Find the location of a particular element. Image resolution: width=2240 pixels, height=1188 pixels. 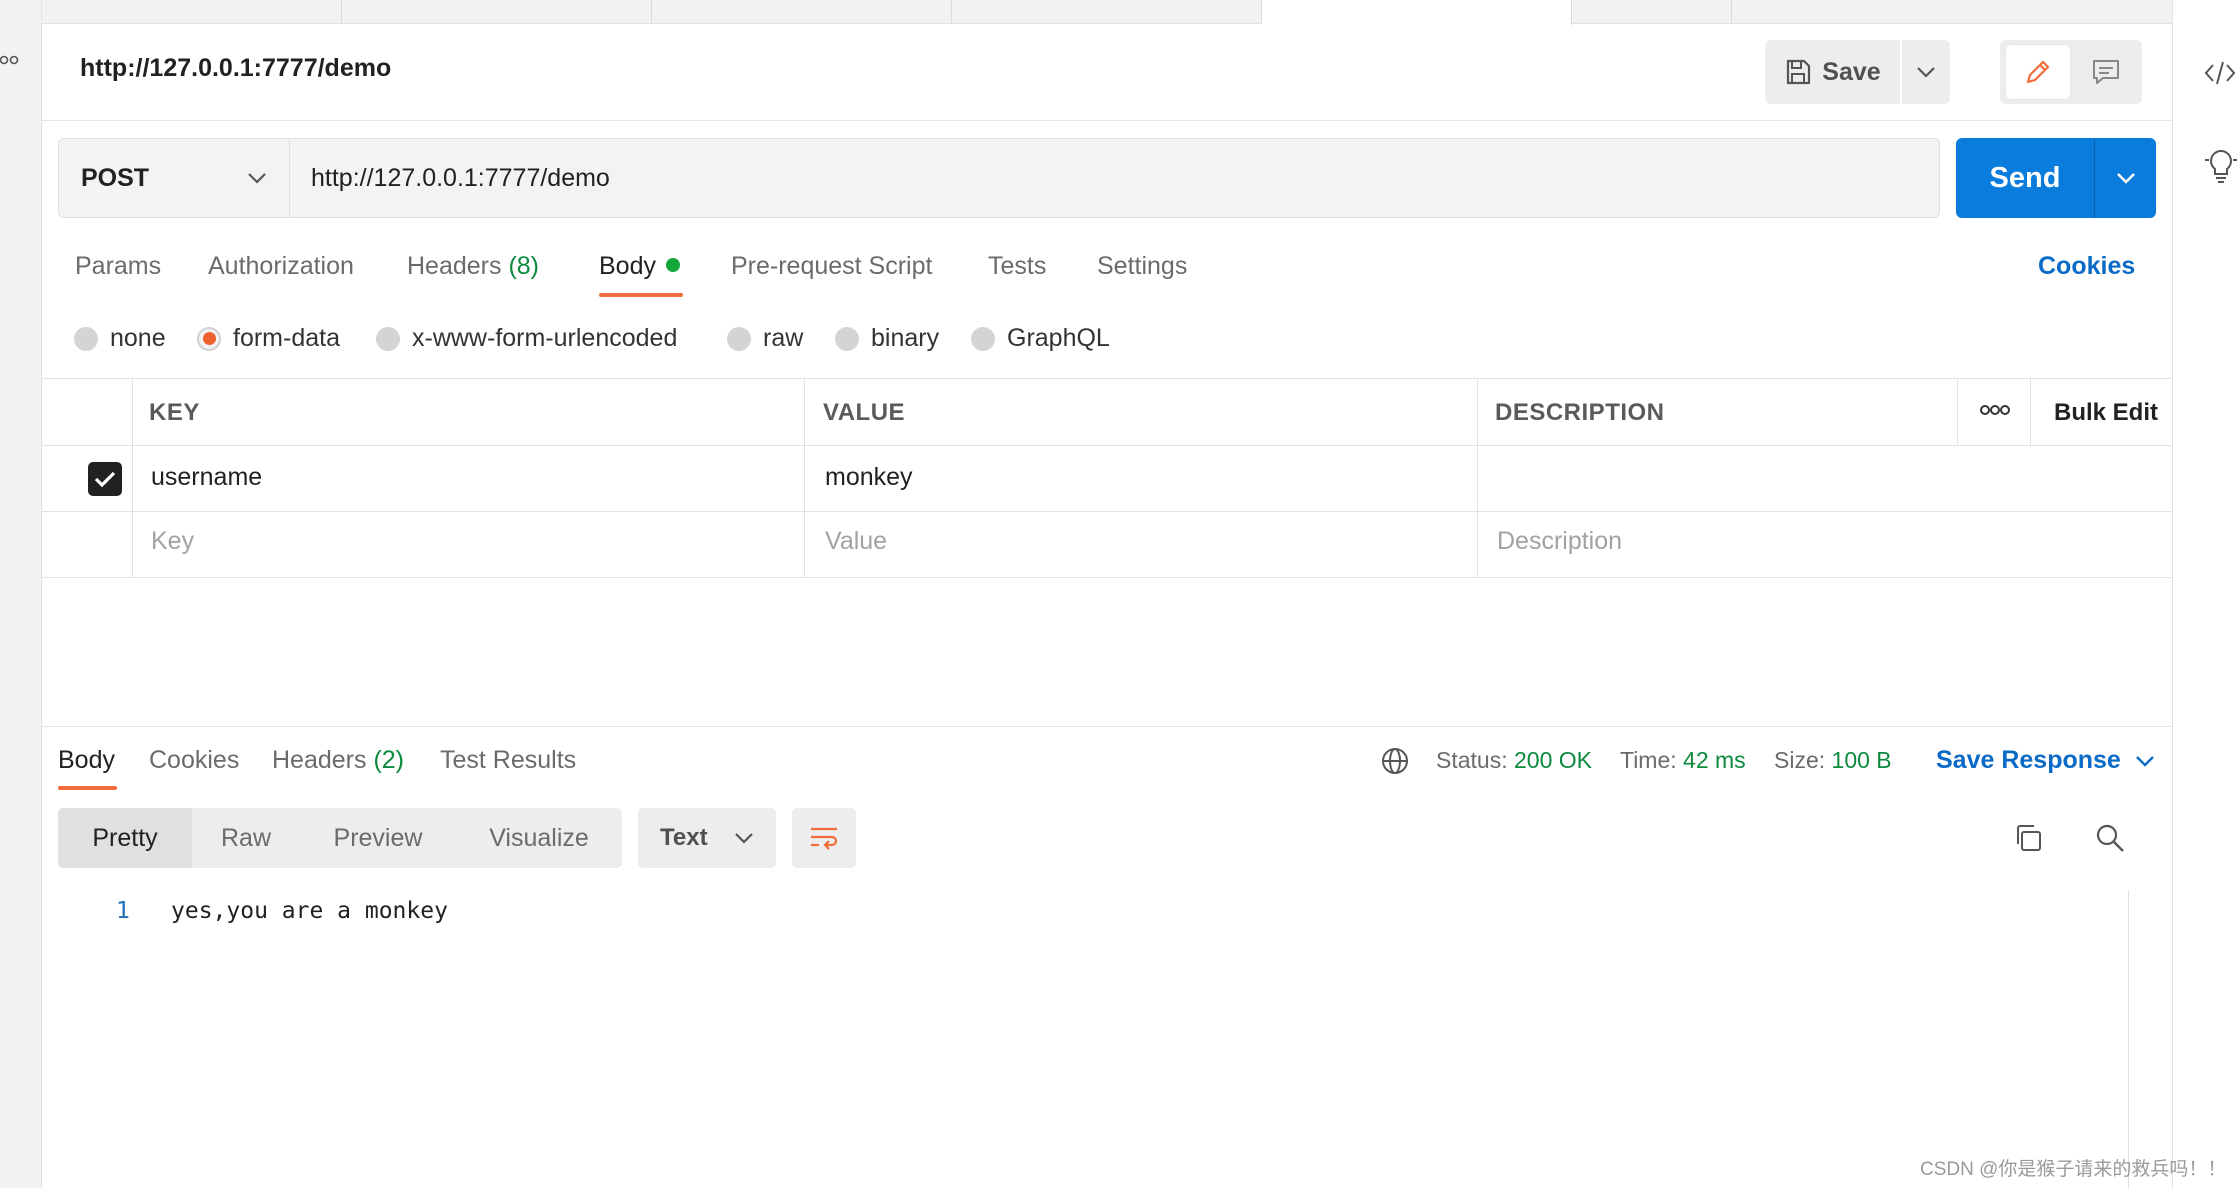

globe-icon is located at coordinates (1395, 761).